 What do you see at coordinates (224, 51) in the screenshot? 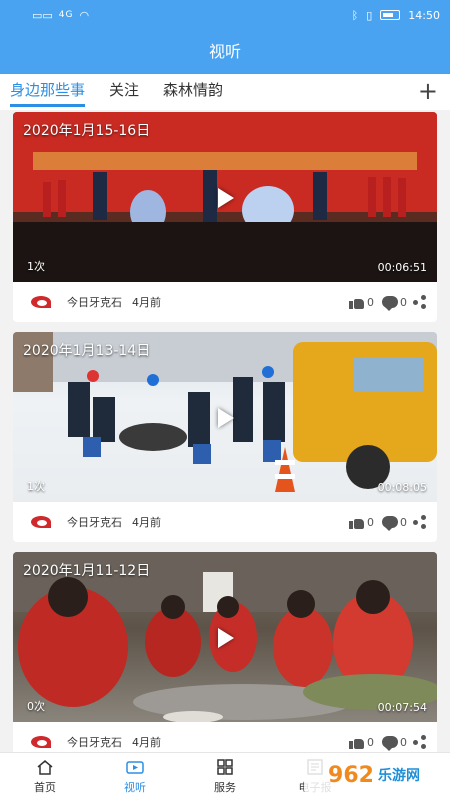
I see `page-title: 视听` at bounding box center [224, 51].